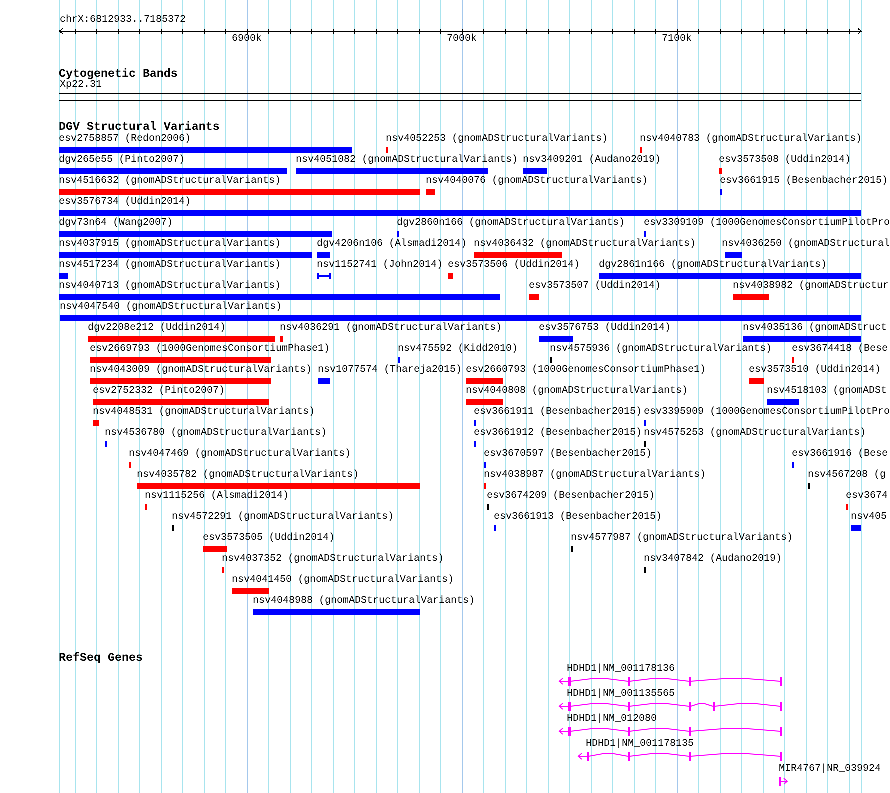 This screenshot has height=793, width=890. What do you see at coordinates (585, 245) in the screenshot?
I see `variant-label: nsv4036432 (gnomADStructuralVariants)` at bounding box center [585, 245].